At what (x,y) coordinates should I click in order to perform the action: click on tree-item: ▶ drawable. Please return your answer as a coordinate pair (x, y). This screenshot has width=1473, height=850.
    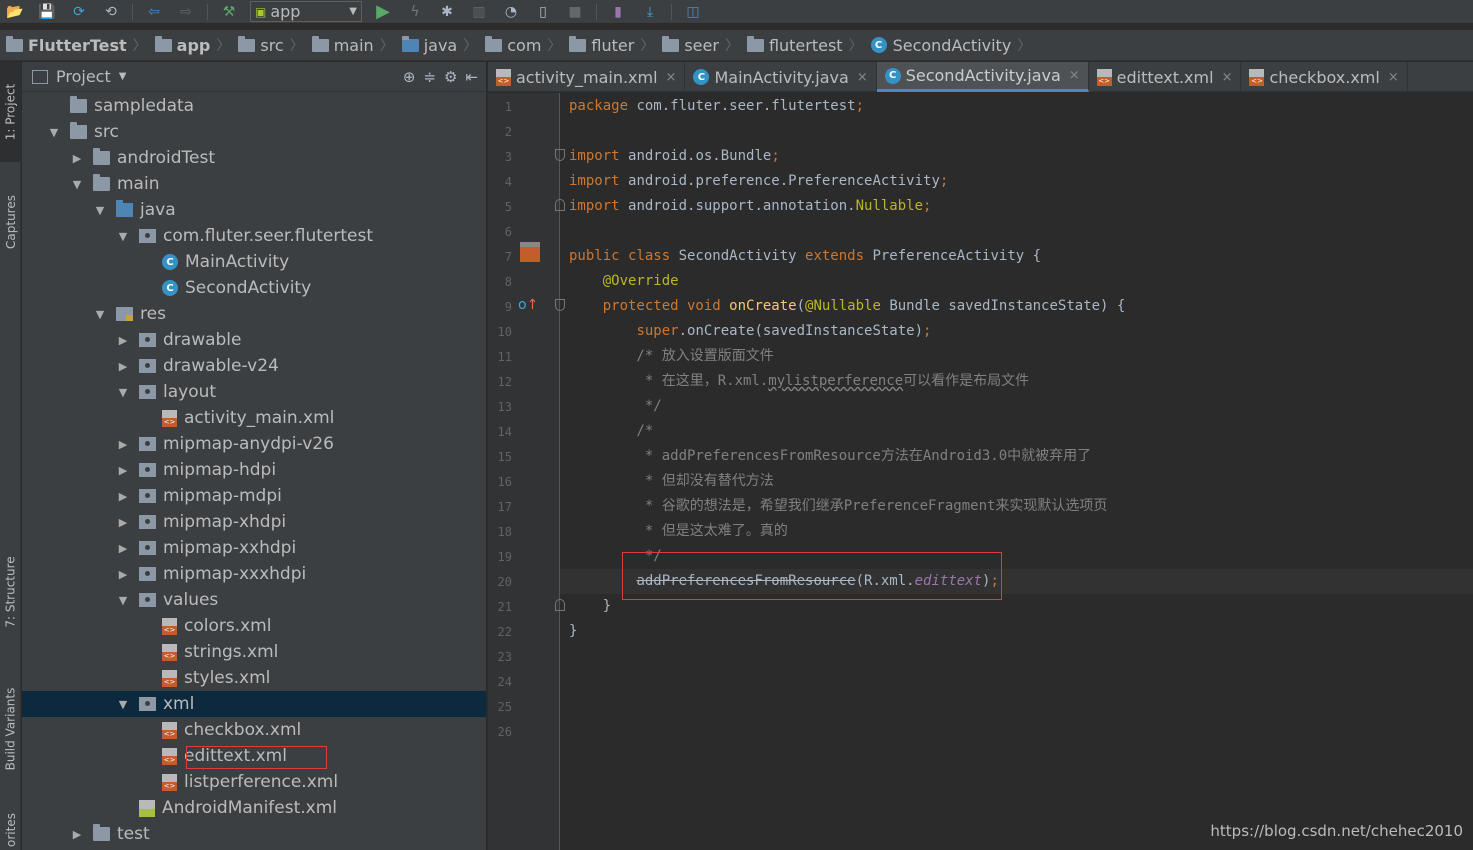
    Looking at the image, I should click on (254, 340).